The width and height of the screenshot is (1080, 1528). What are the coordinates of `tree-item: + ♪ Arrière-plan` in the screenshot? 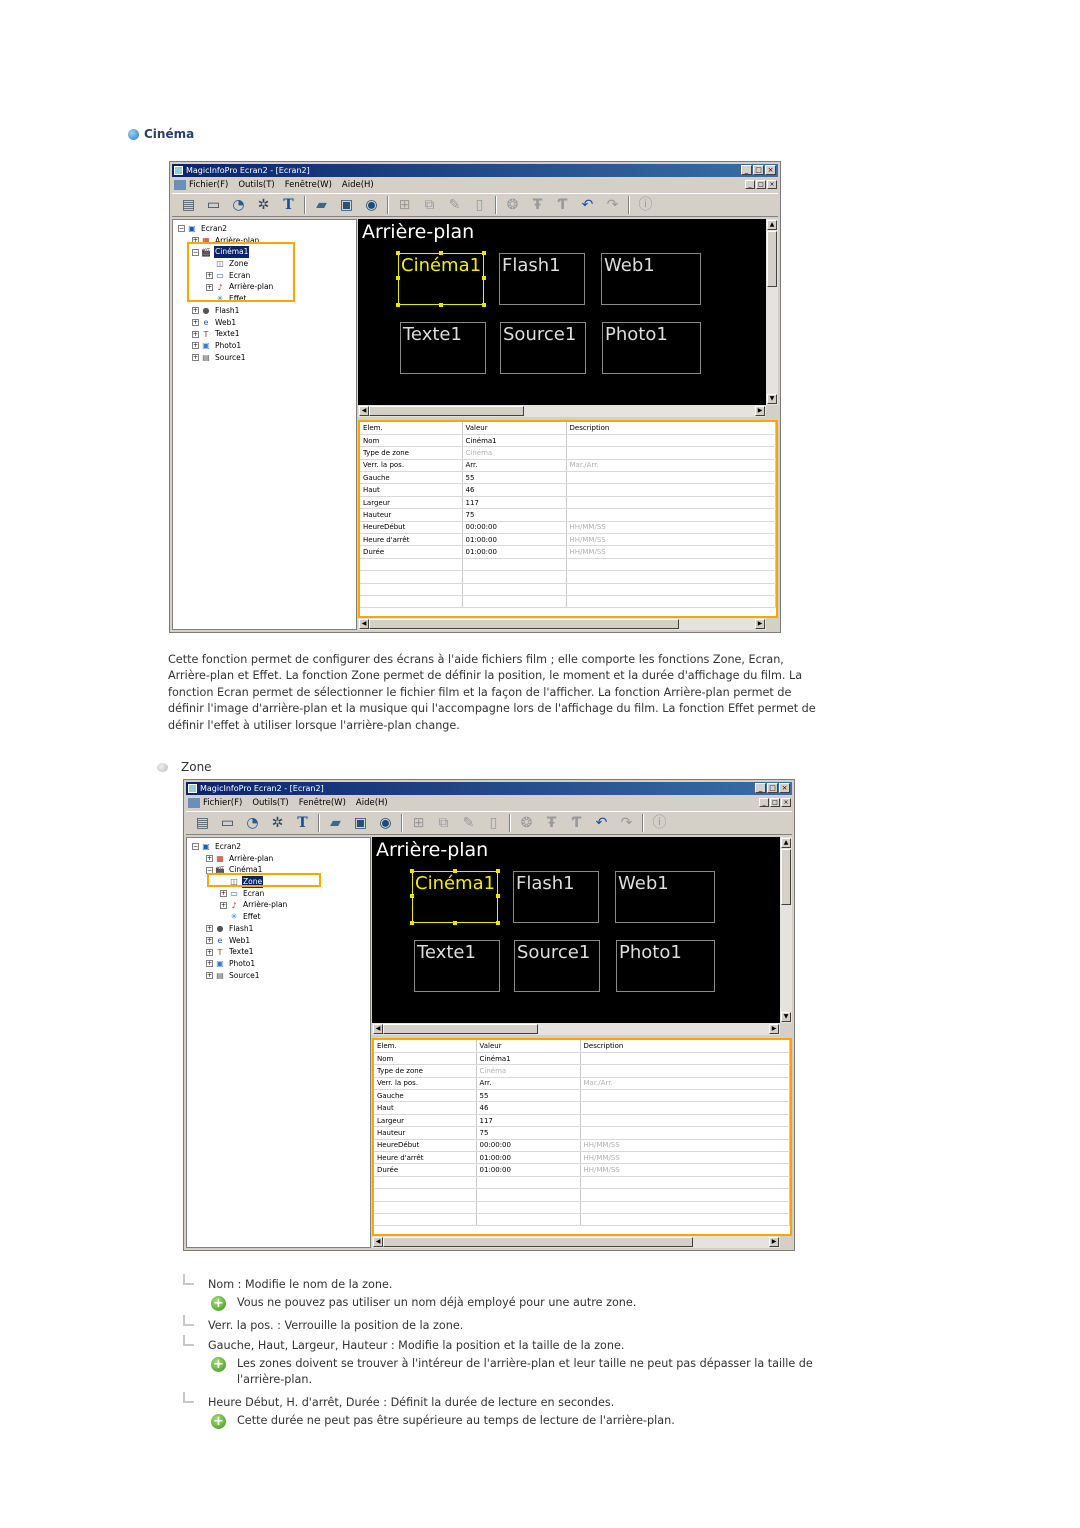 It's located at (240, 905).